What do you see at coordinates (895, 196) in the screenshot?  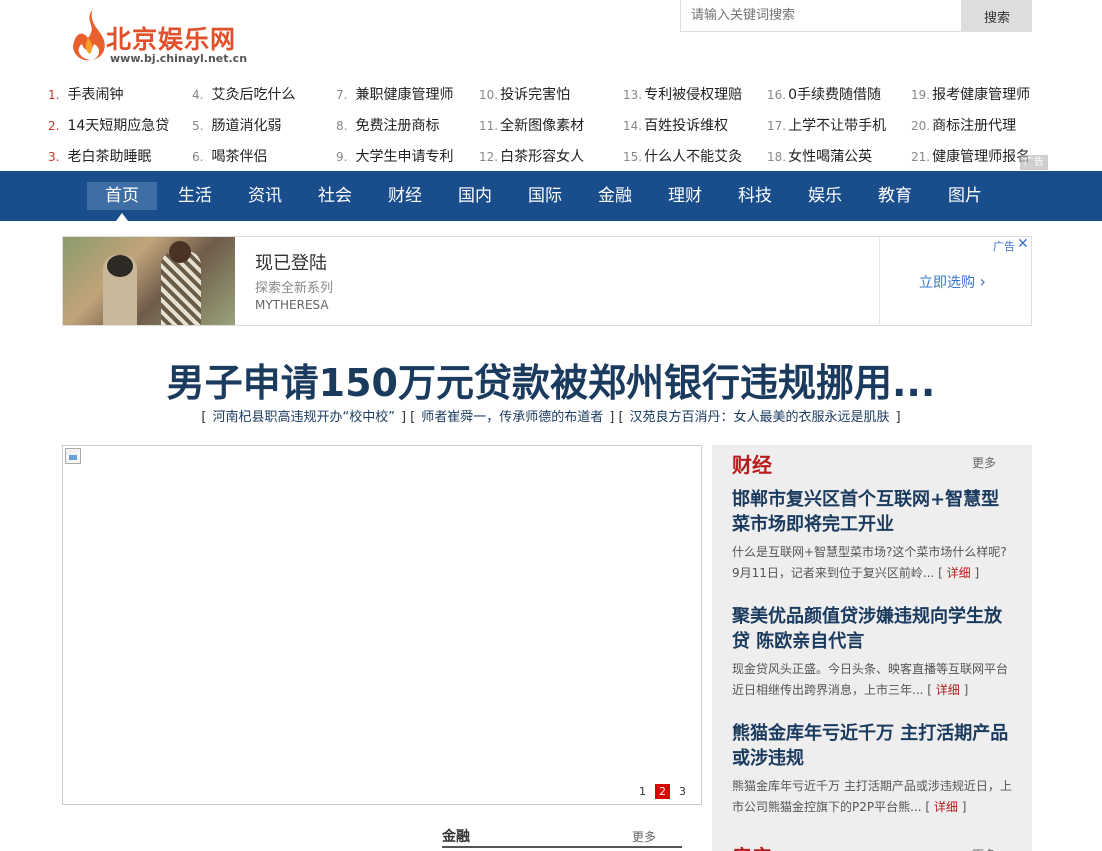 I see `nav-education: 教育` at bounding box center [895, 196].